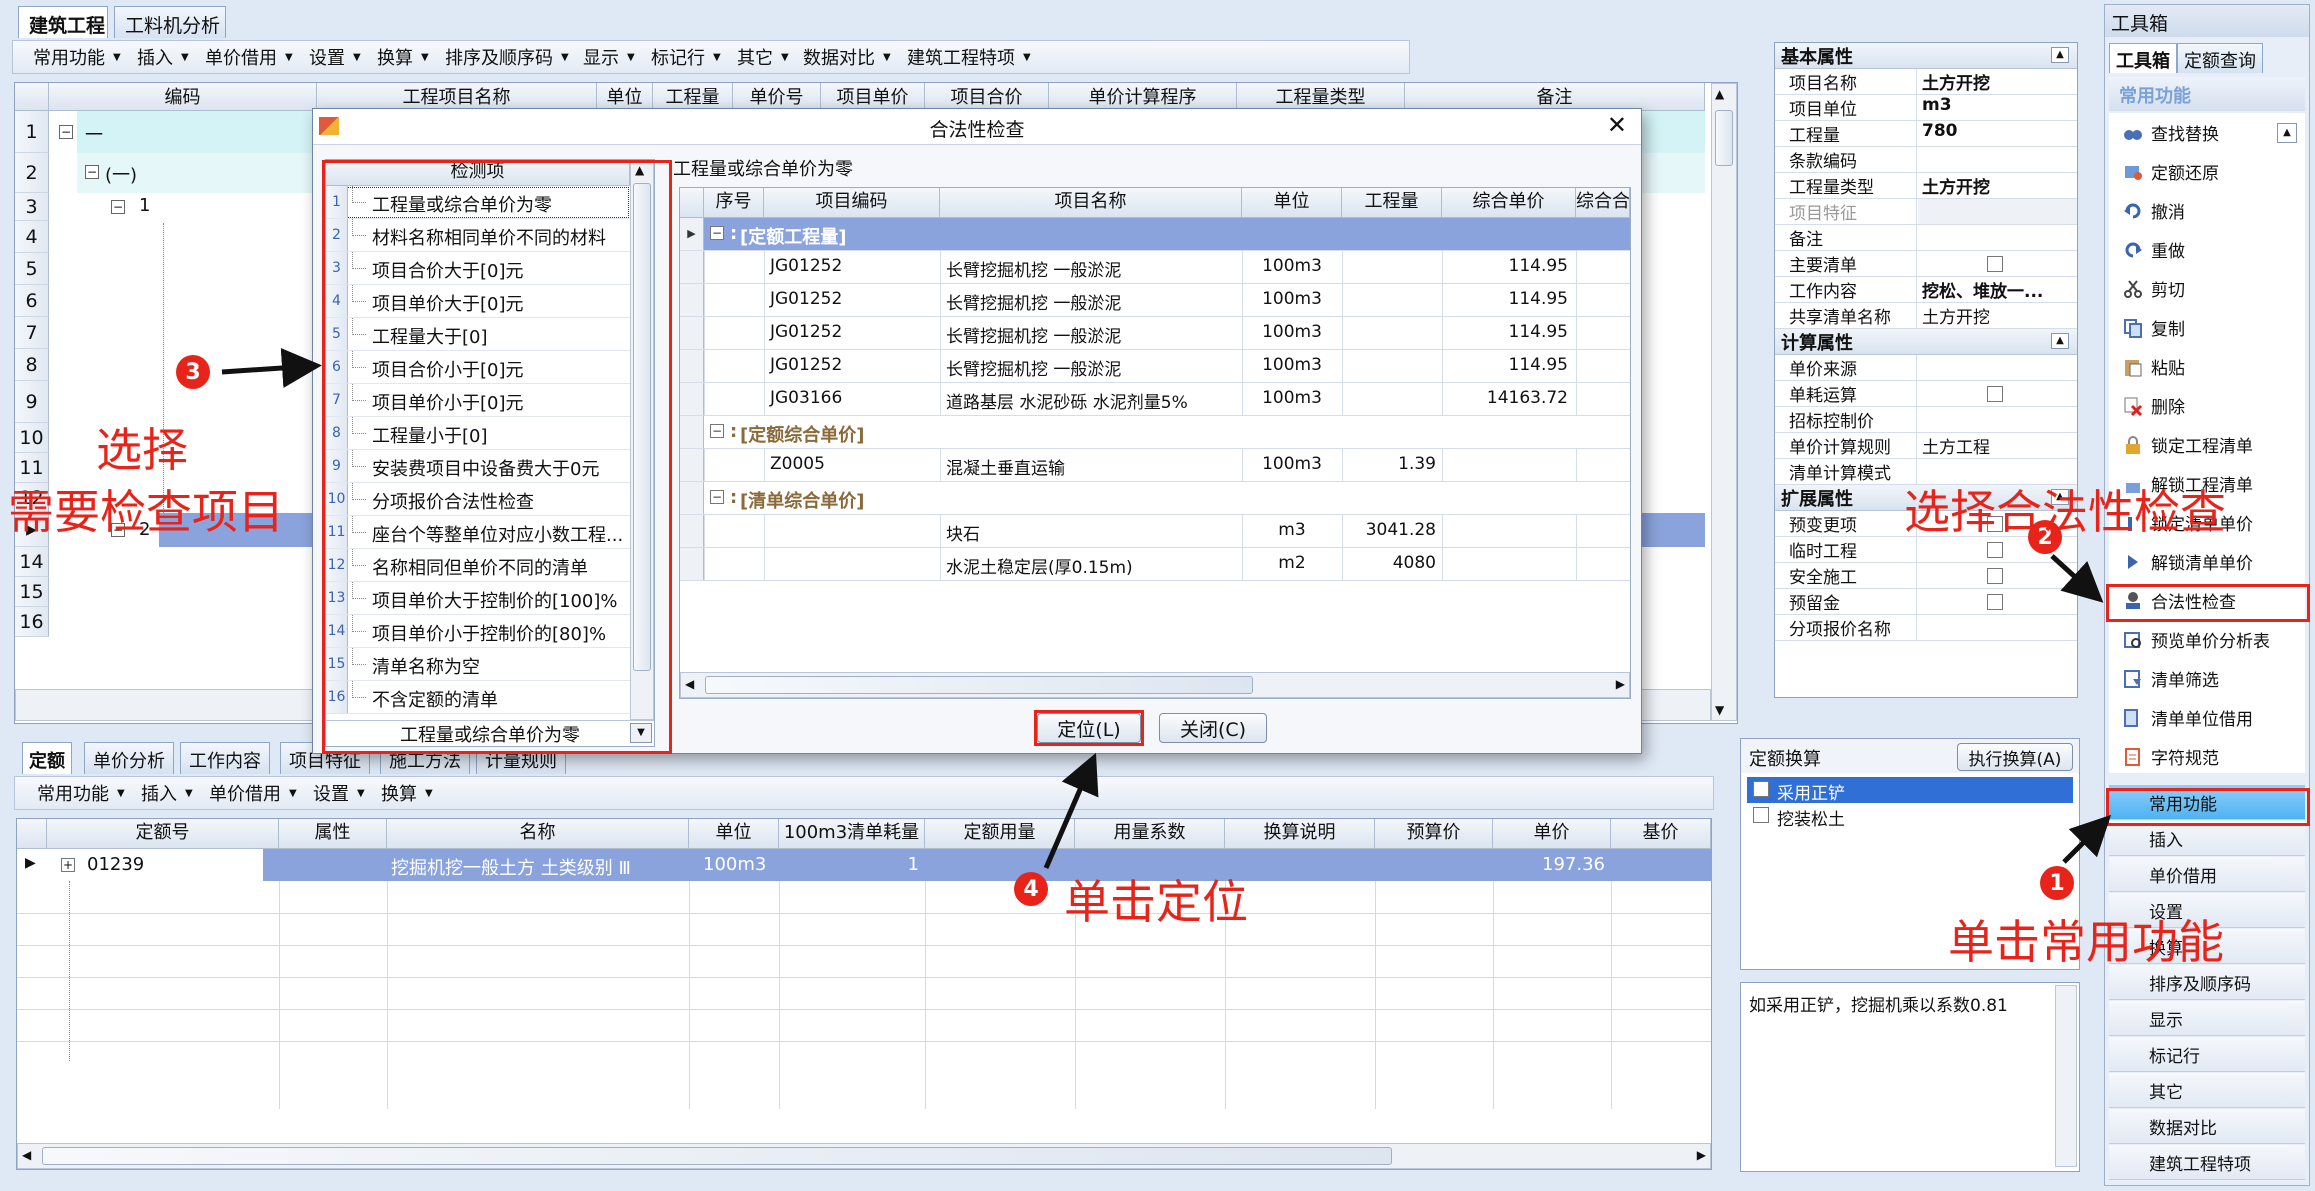 This screenshot has width=2315, height=1191. What do you see at coordinates (2077, 578) in the screenshot?
I see `arrow-to-legality` at bounding box center [2077, 578].